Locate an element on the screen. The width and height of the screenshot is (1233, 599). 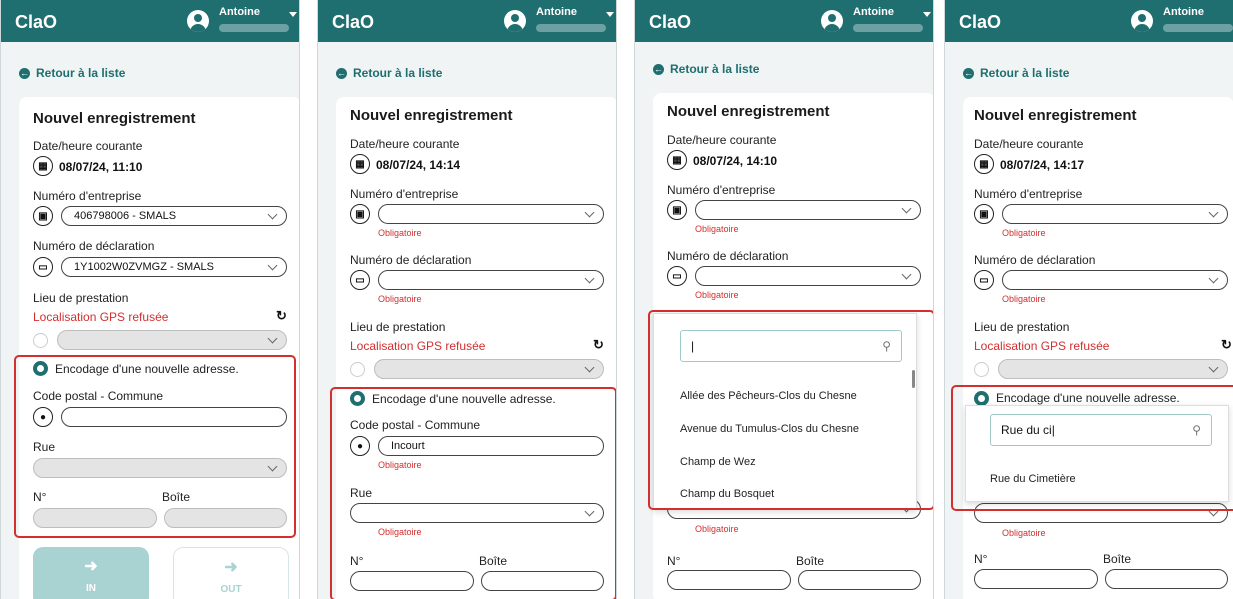
company-select: 406798006 - SMALS is located at coordinates (174, 216).